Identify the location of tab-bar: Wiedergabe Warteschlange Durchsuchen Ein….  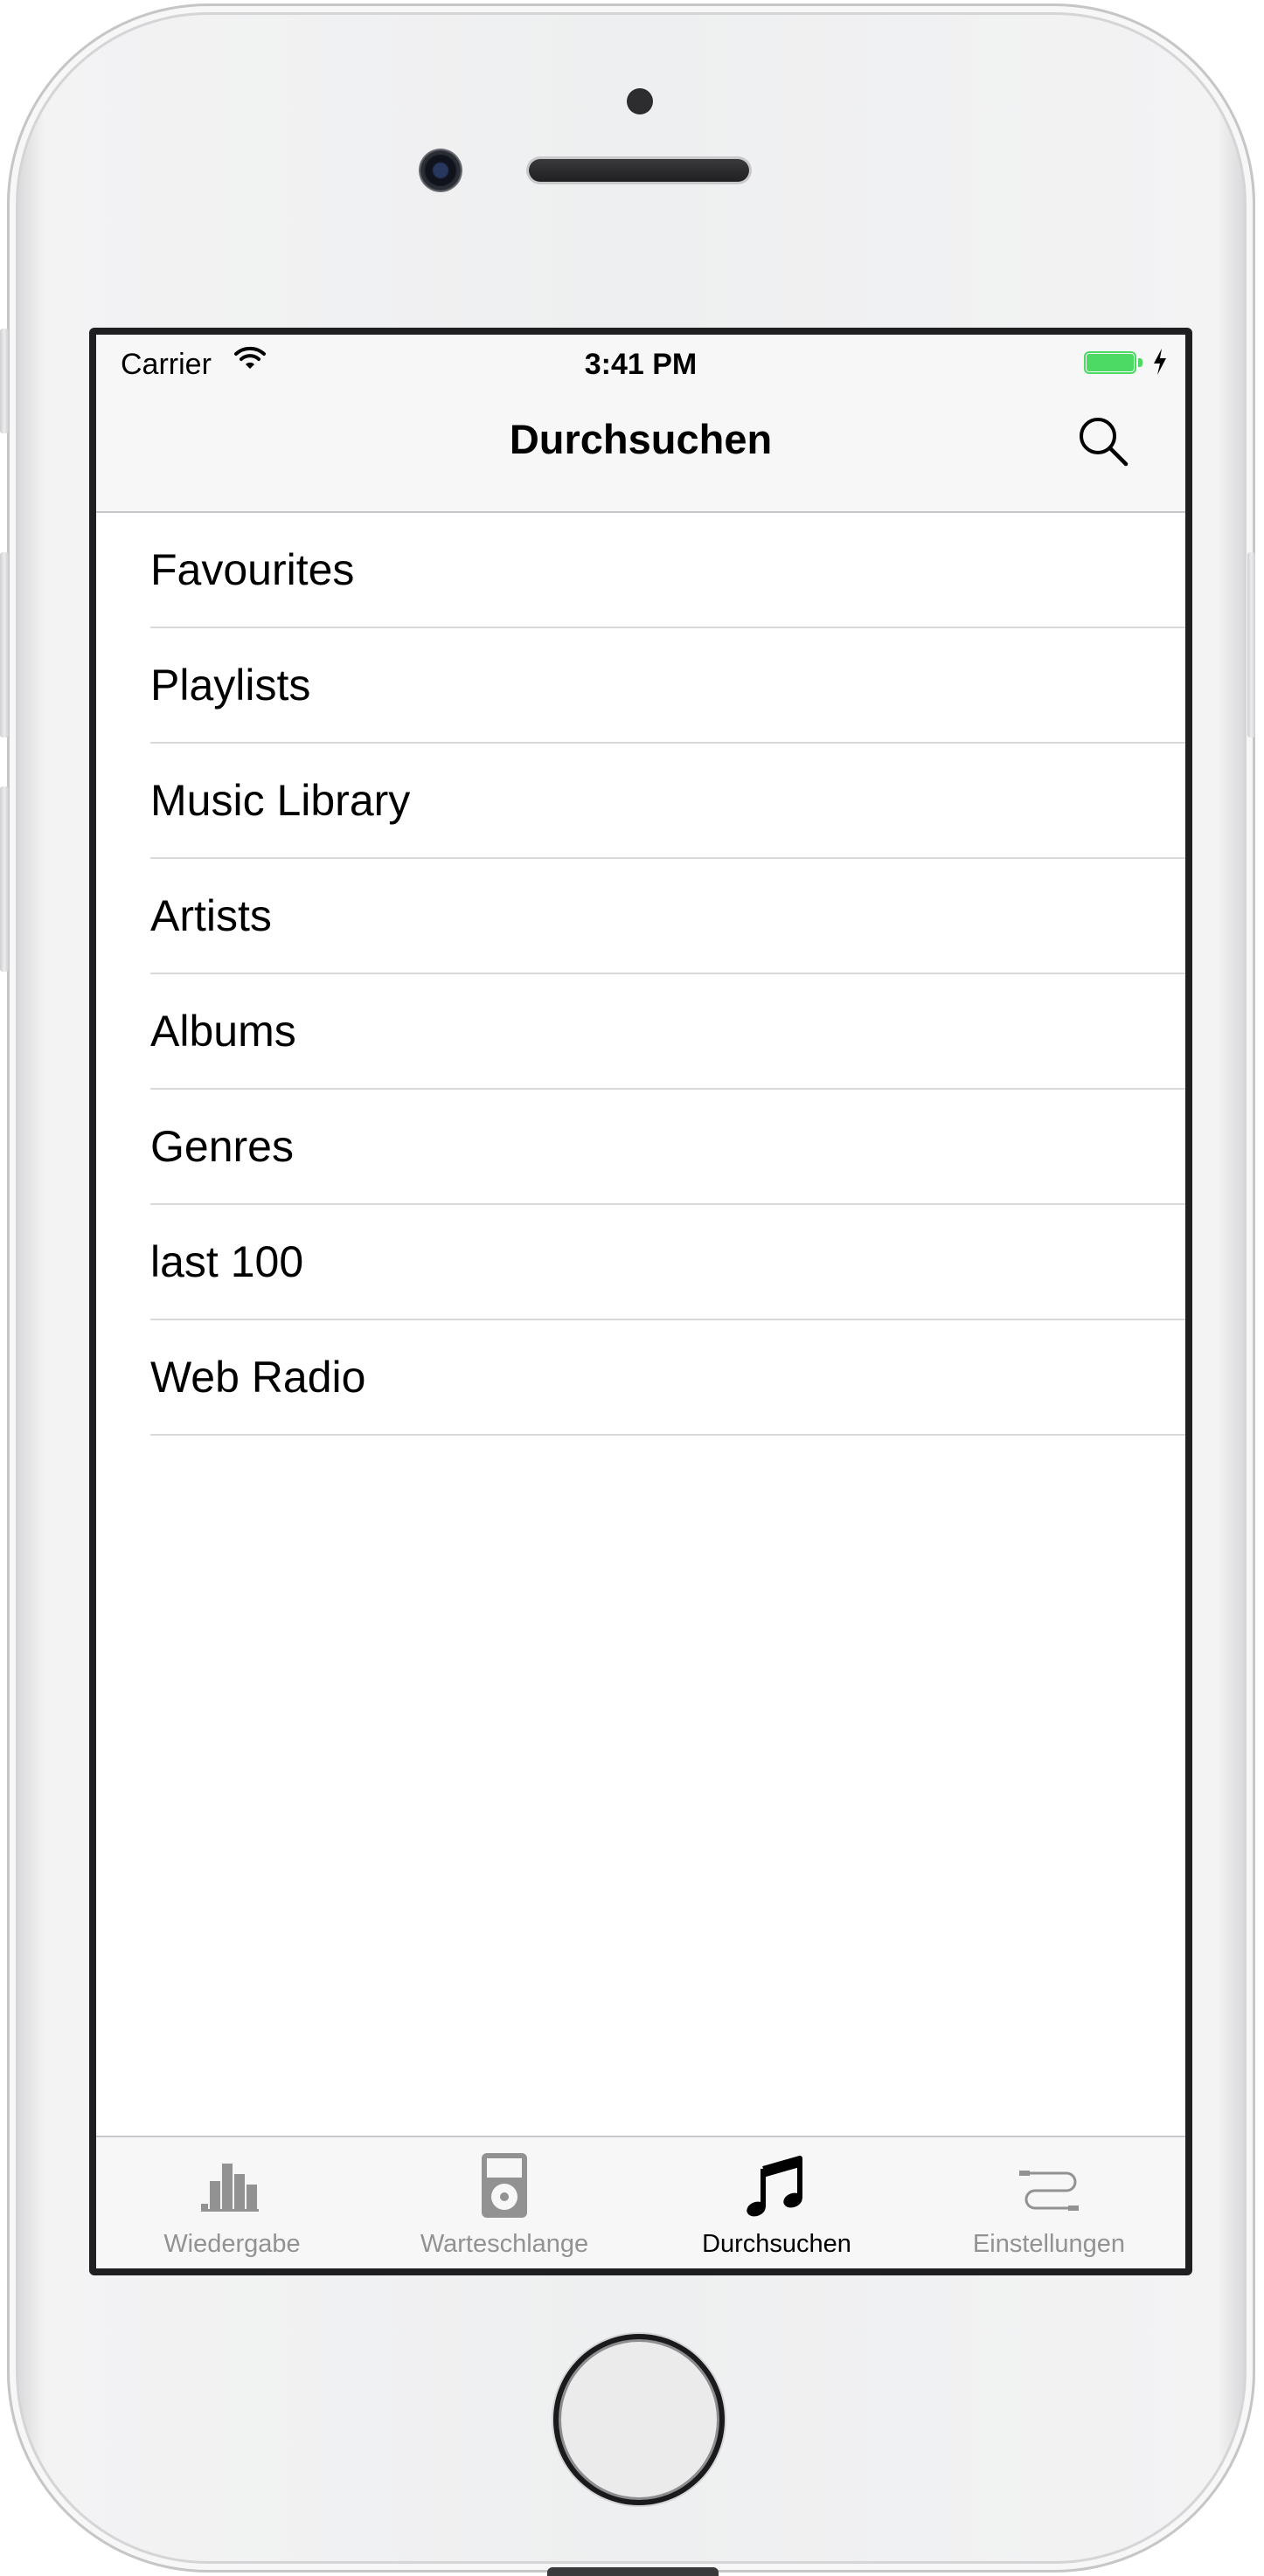
(640, 2202).